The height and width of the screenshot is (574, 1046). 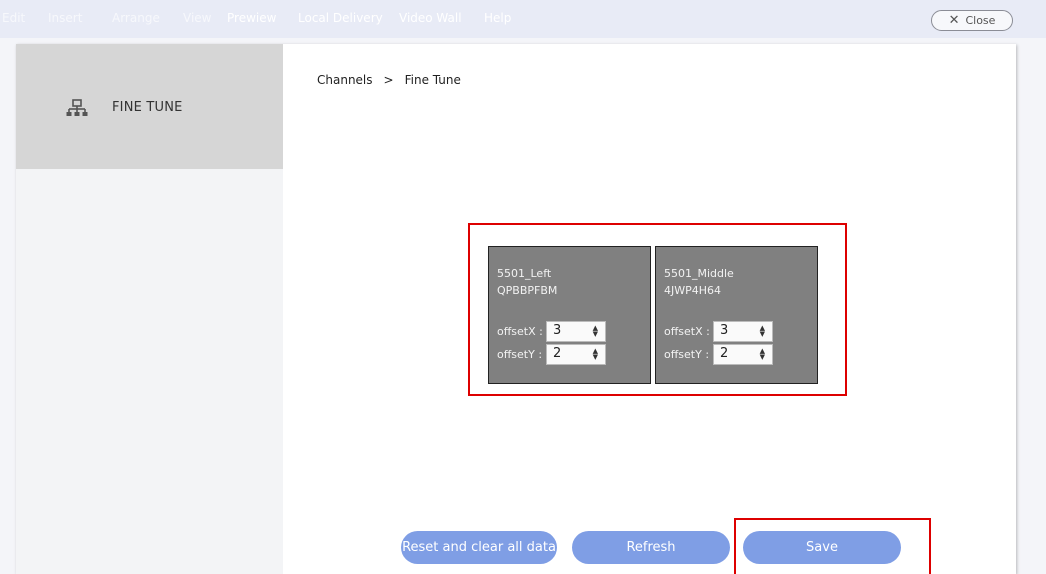 I want to click on sidebar-item-fine-tune: FINE TUNE, so click(x=149, y=106).